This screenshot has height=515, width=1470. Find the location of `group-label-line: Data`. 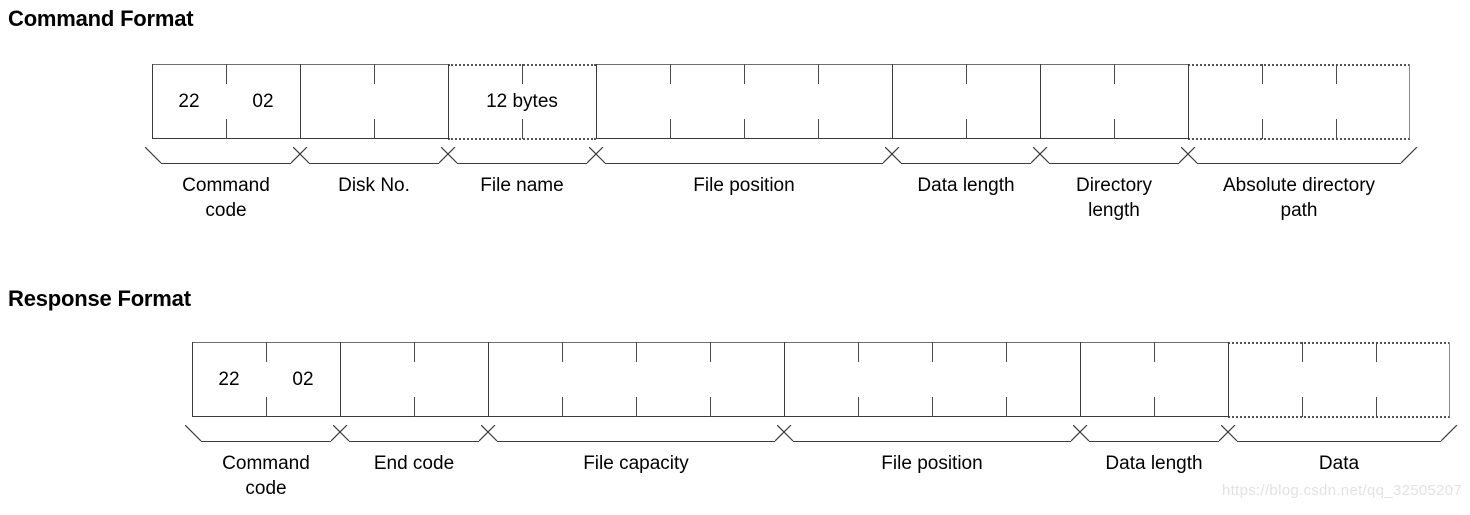

group-label-line: Data is located at coordinates (1339, 463).